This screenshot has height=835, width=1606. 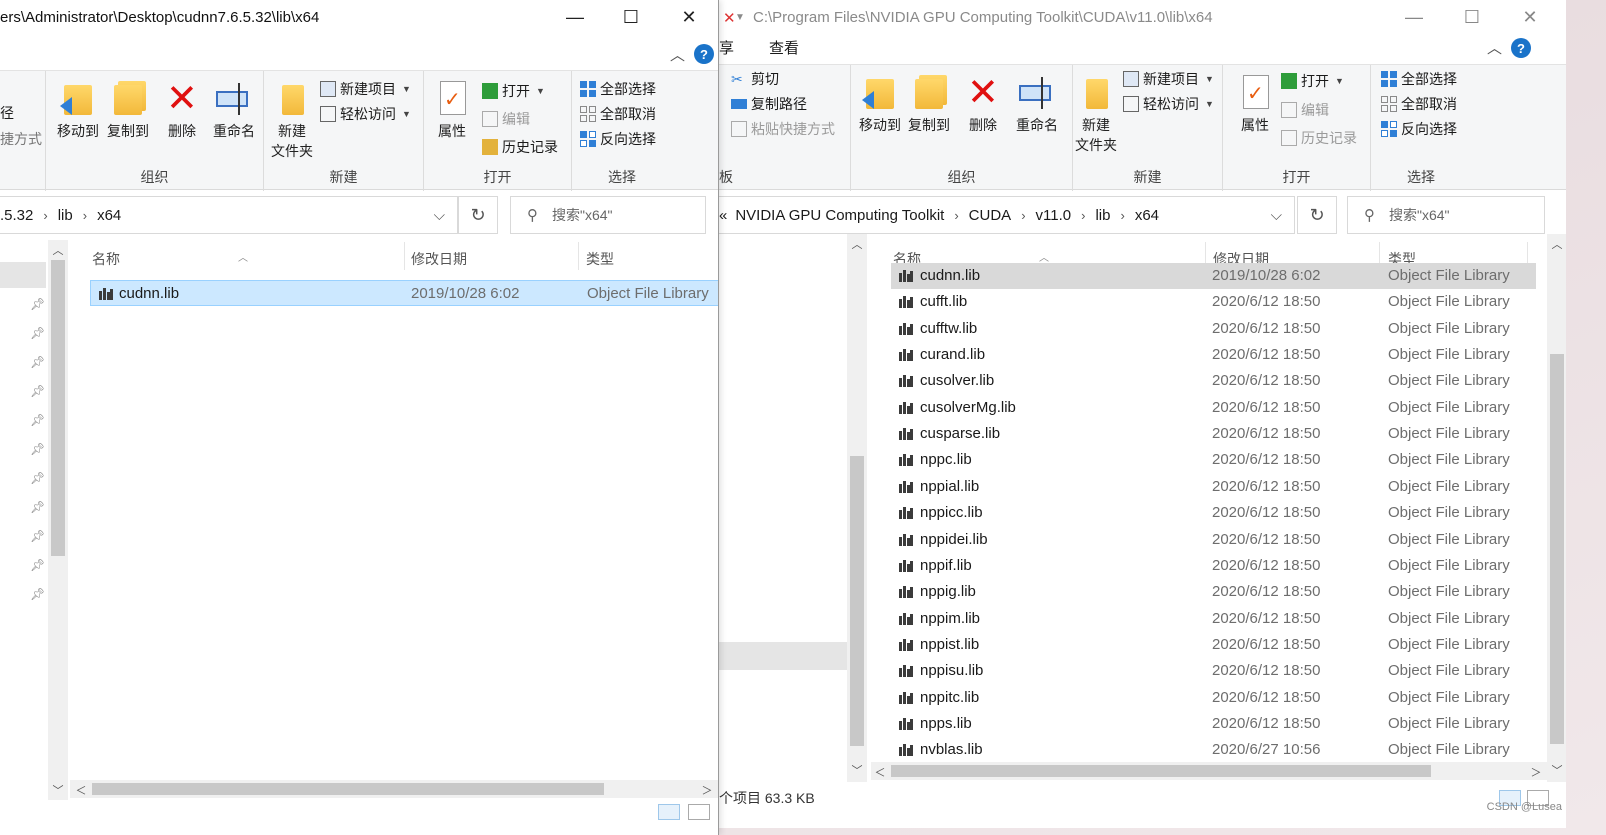 I want to click on address-bar: .5.32 › lib › x64 ⌵, so click(x=229, y=215).